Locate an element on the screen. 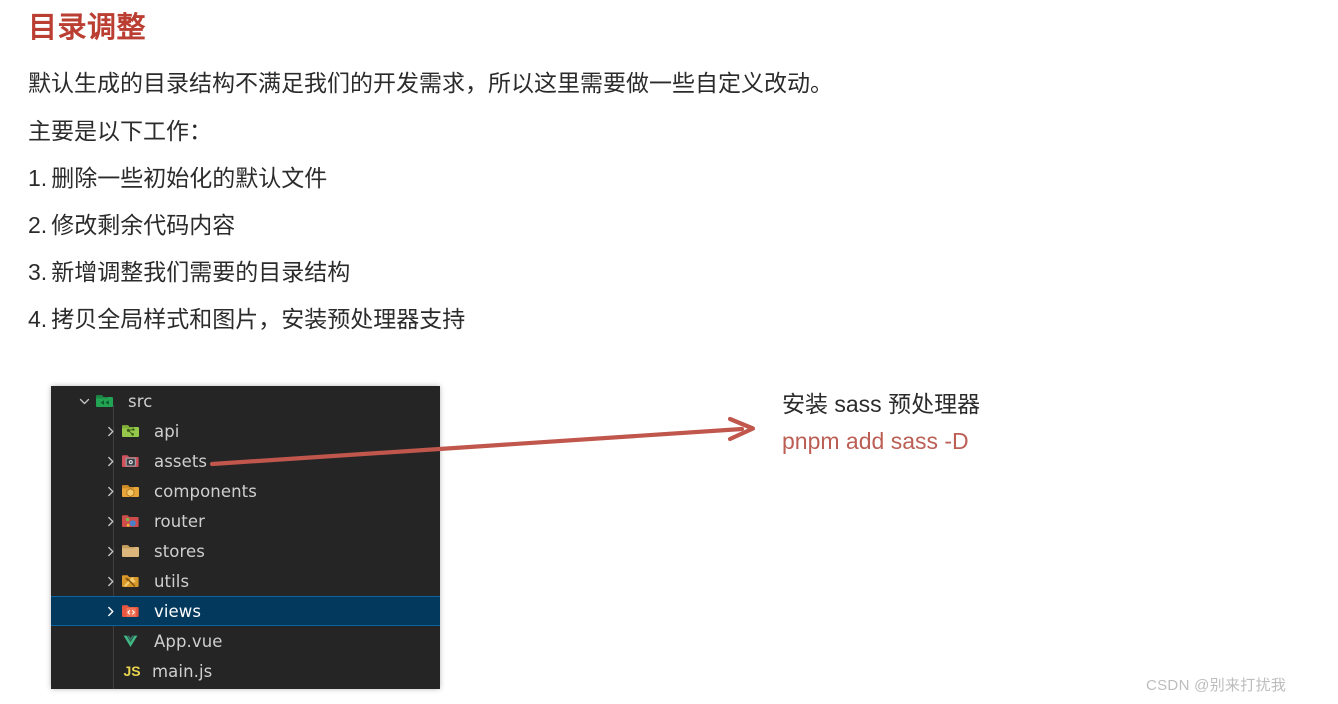 The height and width of the screenshot is (704, 1338). list-item-text: 删除一些初始化的默认文件 is located at coordinates (189, 178).